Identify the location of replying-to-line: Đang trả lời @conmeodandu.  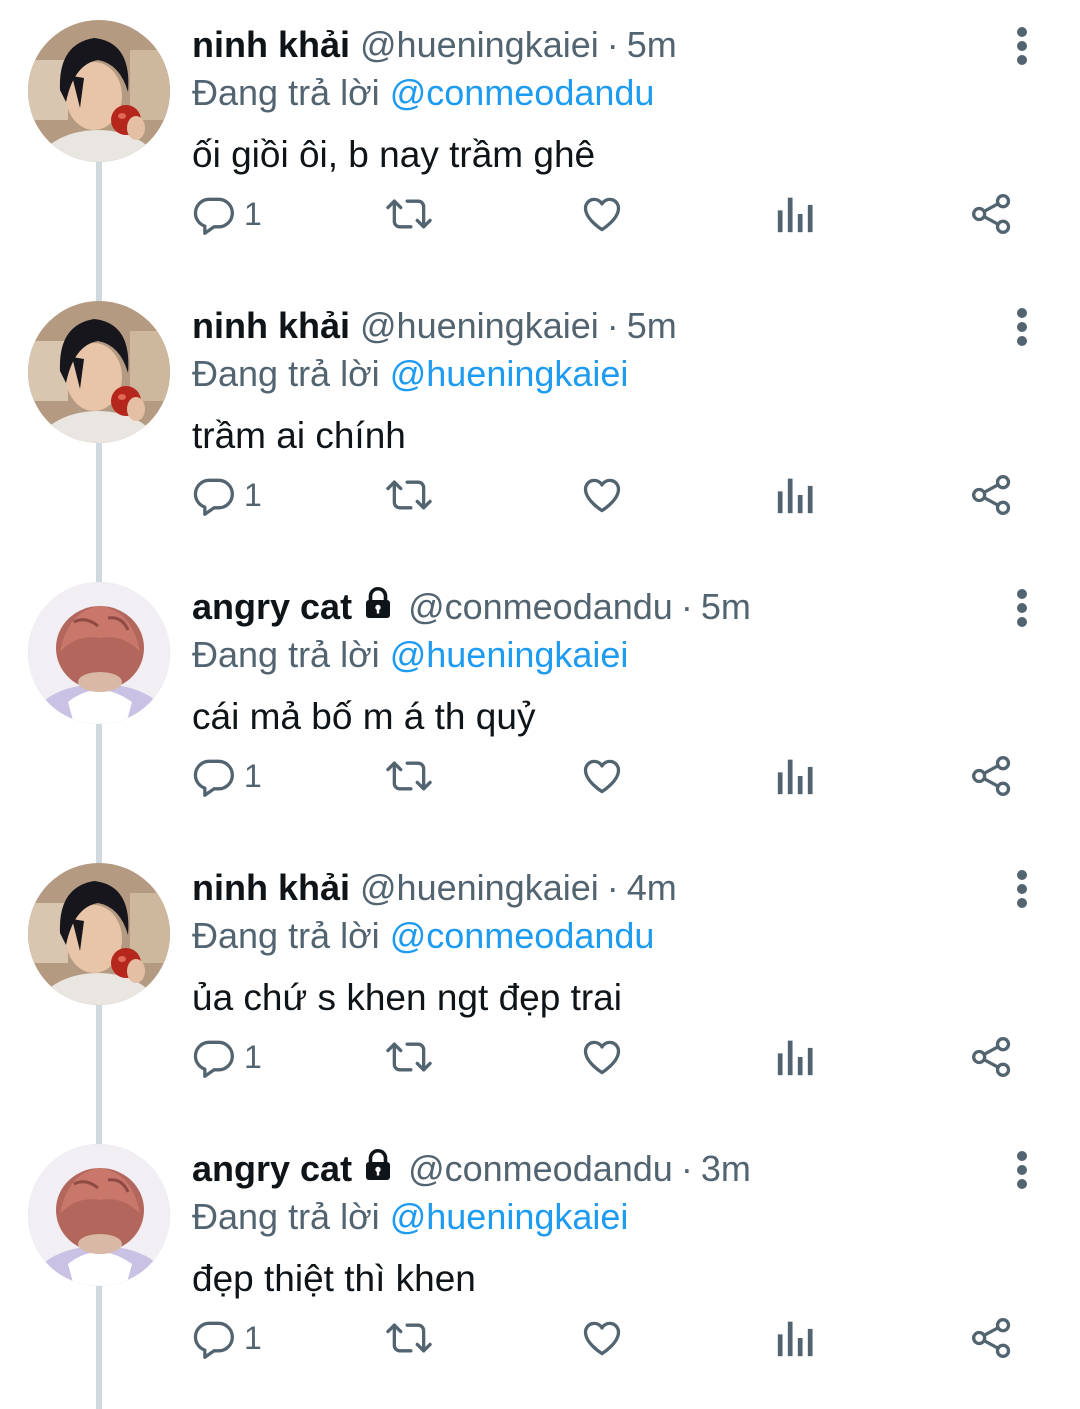
(423, 93).